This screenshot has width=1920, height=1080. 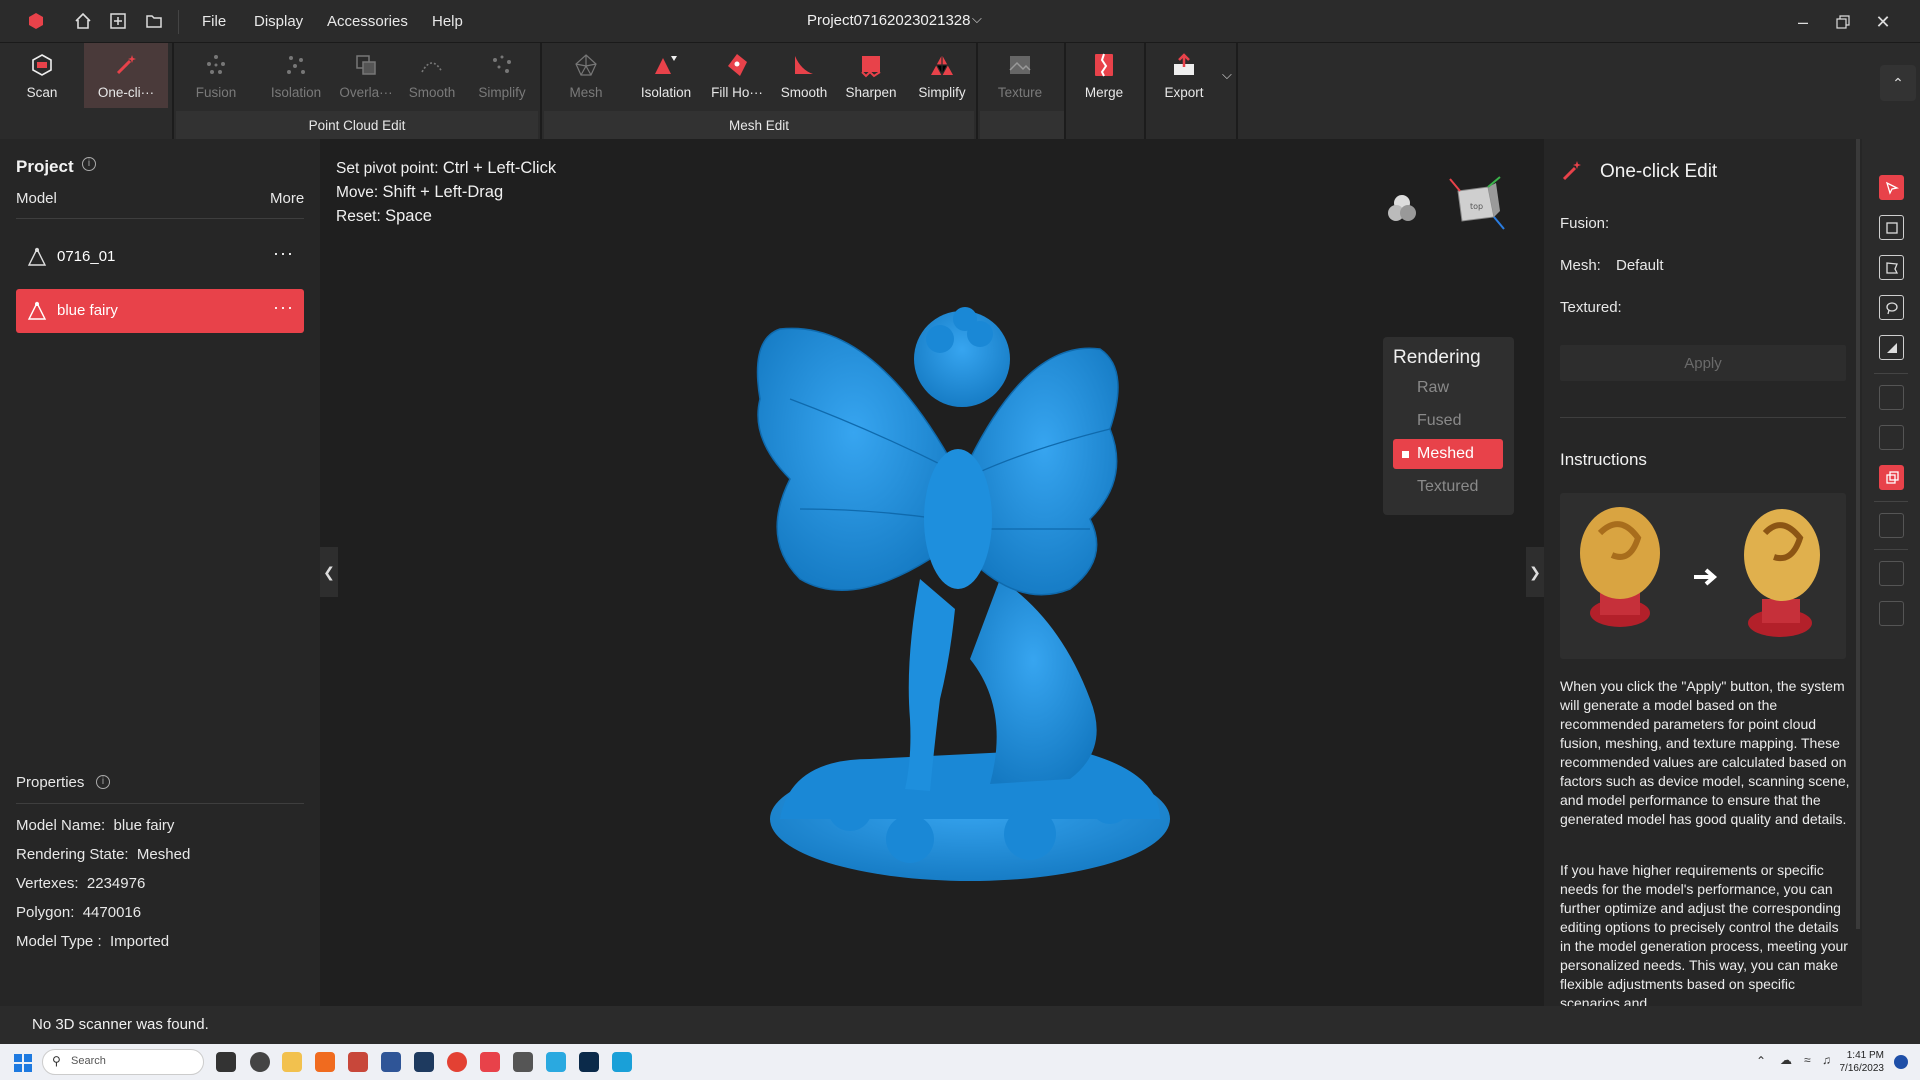 What do you see at coordinates (126, 75) in the screenshot?
I see `oneclick-tool: One-cli···` at bounding box center [126, 75].